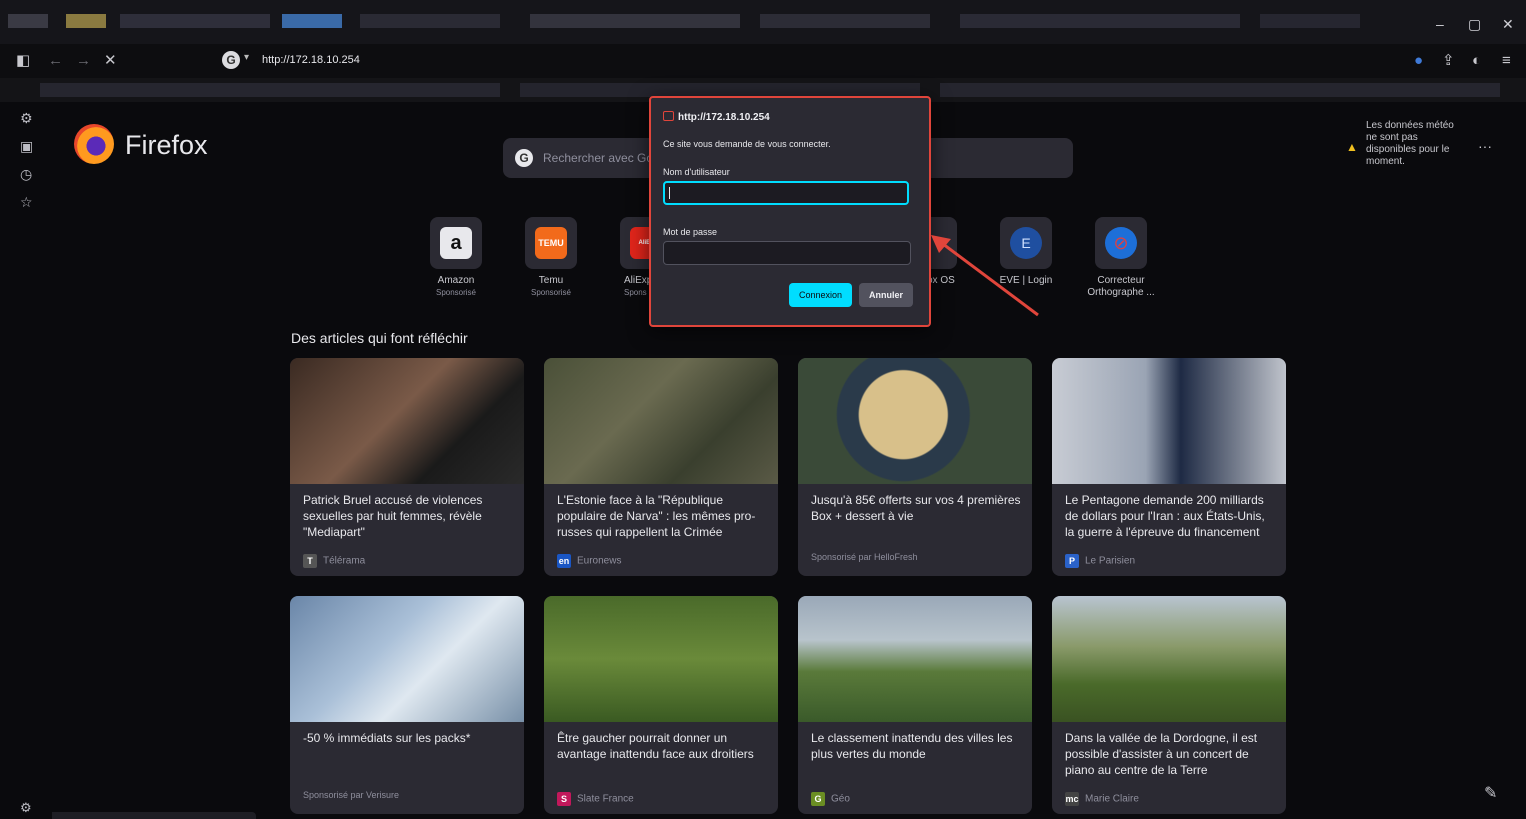 The image size is (1526, 819). I want to click on back-icon: ←, so click(55, 61).